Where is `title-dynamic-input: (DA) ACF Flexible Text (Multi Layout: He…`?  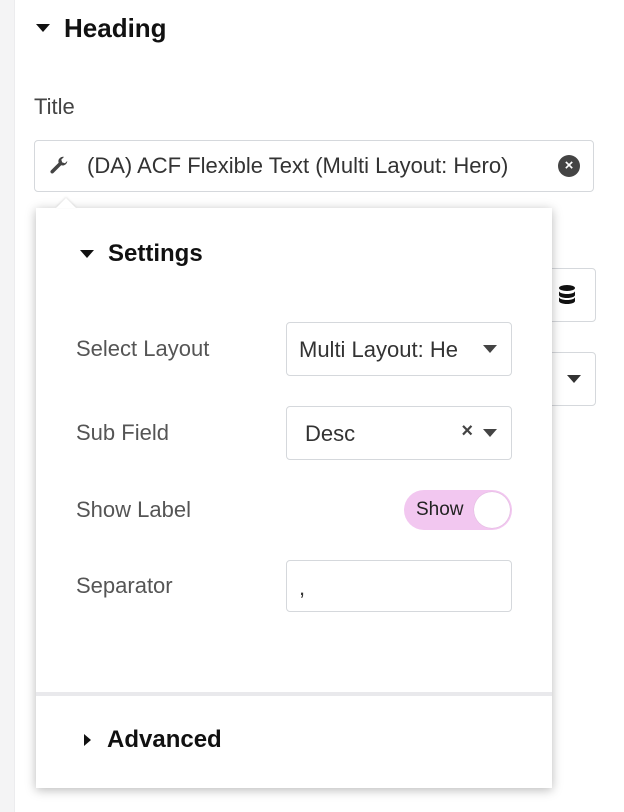
title-dynamic-input: (DA) ACF Flexible Text (Multi Layout: He… is located at coordinates (314, 166).